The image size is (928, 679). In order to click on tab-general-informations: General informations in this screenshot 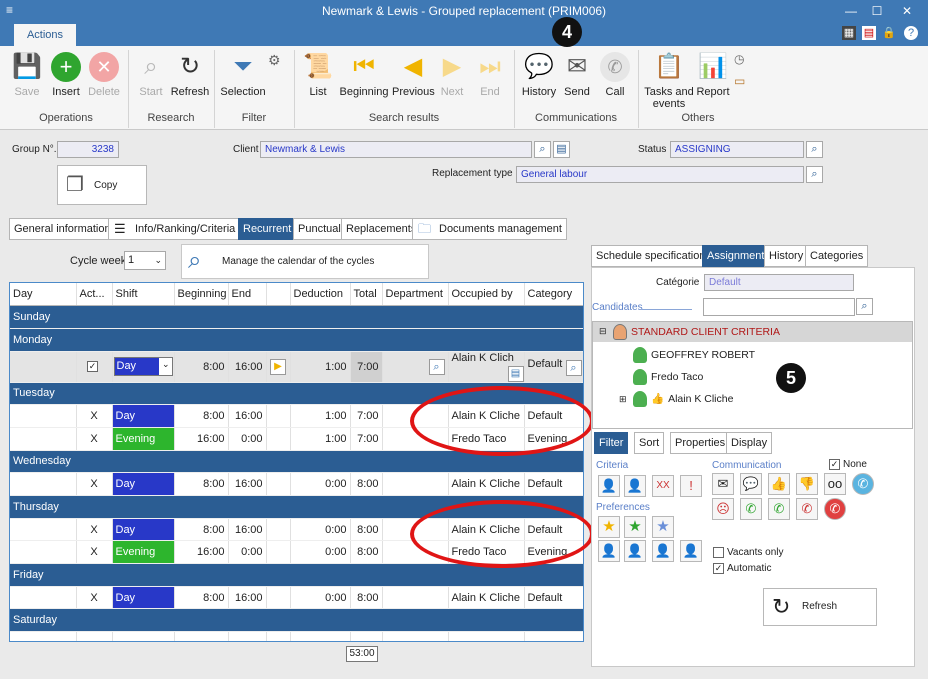, I will do `click(65, 229)`.